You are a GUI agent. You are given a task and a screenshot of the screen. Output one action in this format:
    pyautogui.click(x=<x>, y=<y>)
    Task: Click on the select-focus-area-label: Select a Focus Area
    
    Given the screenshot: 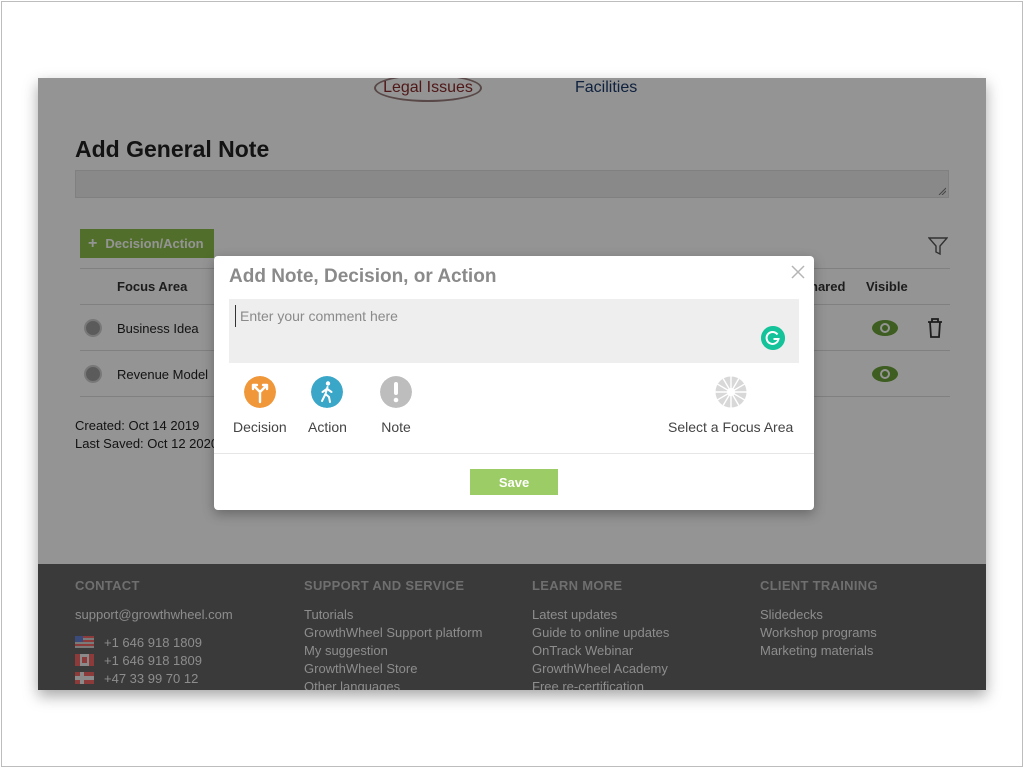 What is the action you would take?
    pyautogui.click(x=731, y=427)
    